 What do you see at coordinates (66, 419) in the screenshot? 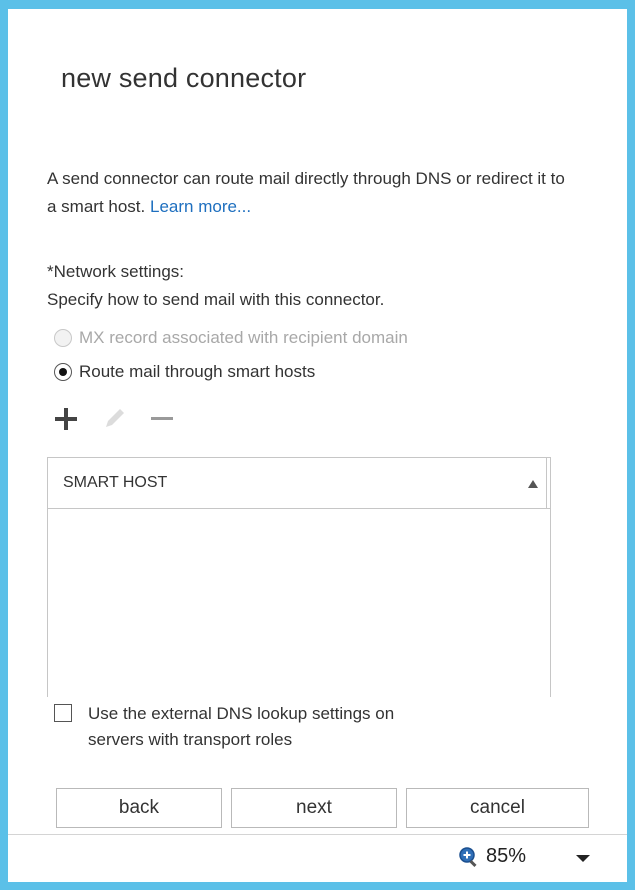
I see `add-icon` at bounding box center [66, 419].